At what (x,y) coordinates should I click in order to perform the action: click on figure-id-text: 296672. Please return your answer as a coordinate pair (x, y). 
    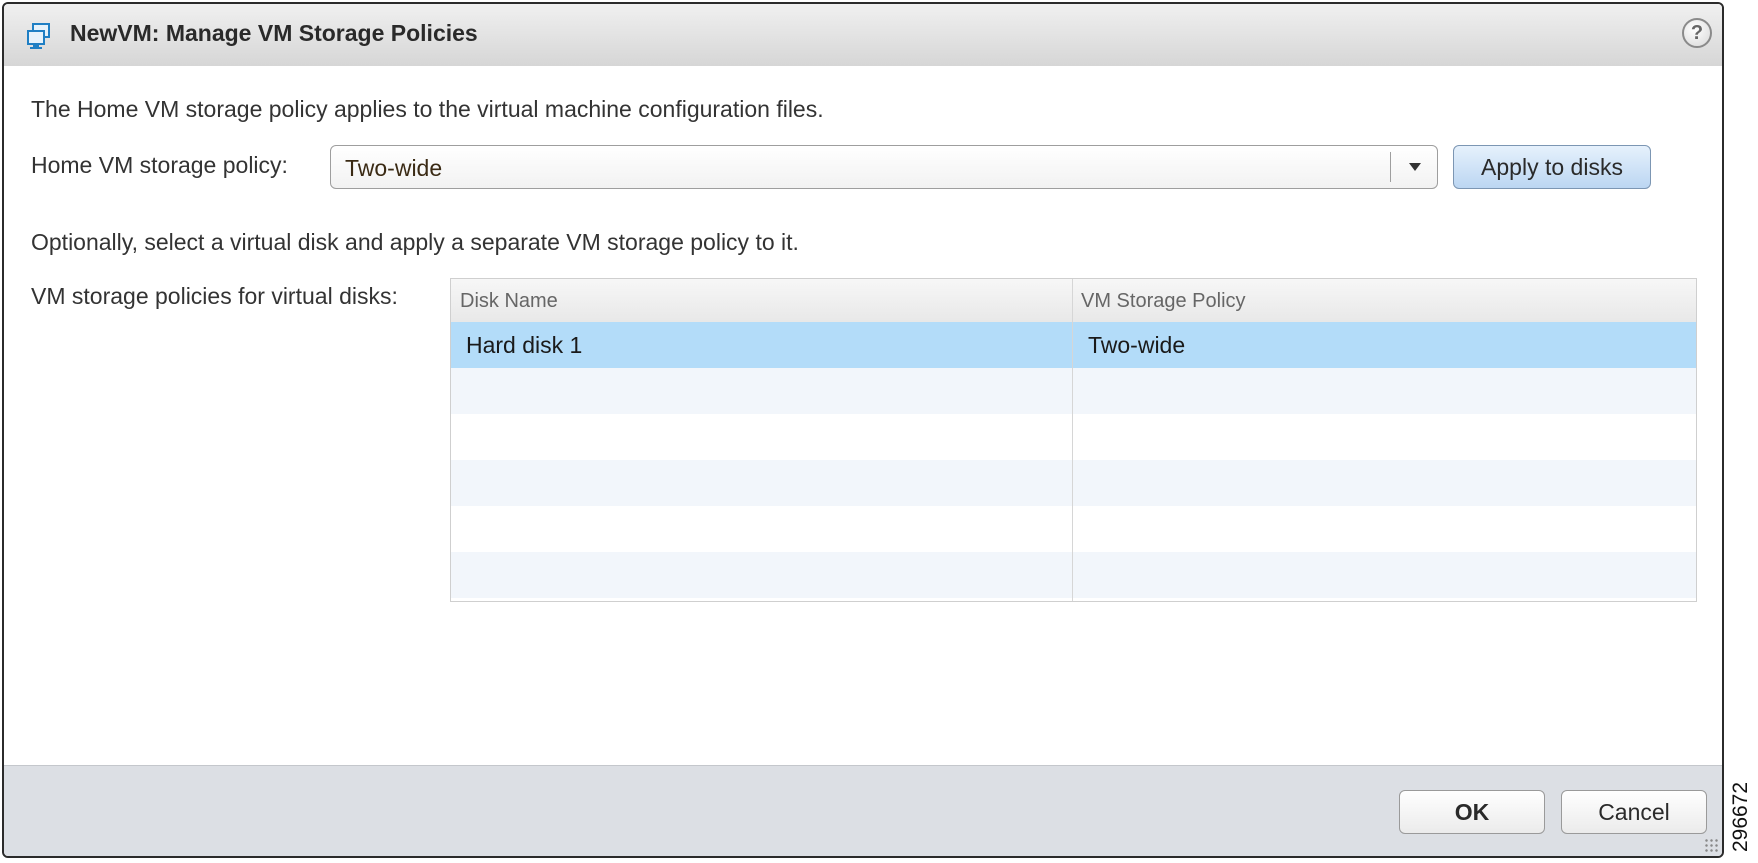
    Looking at the image, I should click on (1740, 817).